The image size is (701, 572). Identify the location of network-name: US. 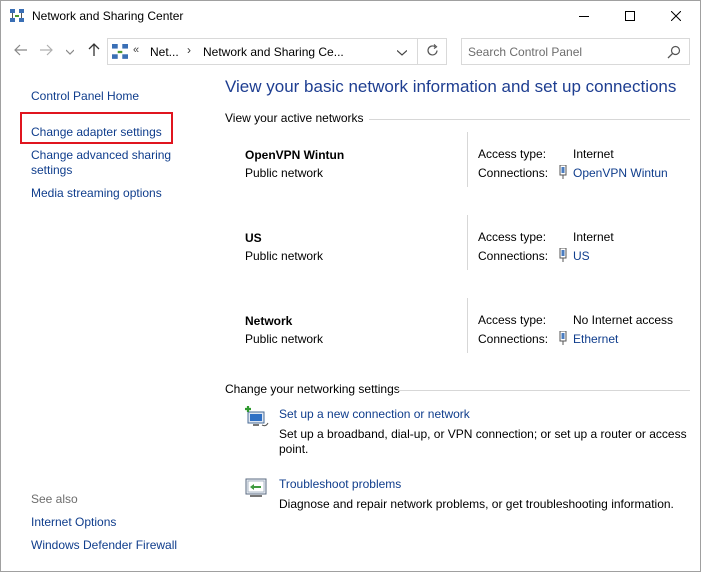
(253, 238).